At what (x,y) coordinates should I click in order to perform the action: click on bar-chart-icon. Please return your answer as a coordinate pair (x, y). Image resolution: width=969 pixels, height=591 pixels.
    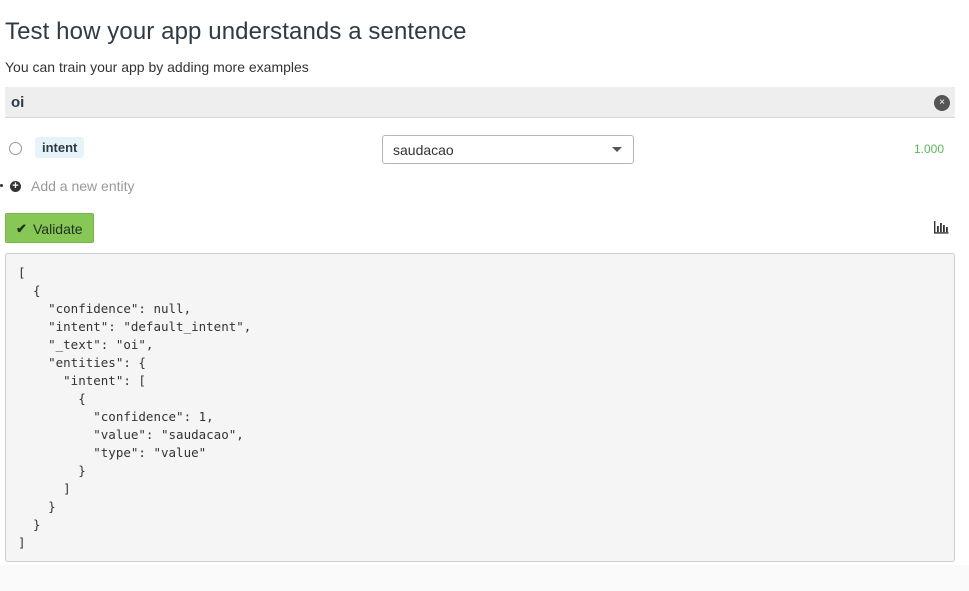
    Looking at the image, I should click on (941, 227).